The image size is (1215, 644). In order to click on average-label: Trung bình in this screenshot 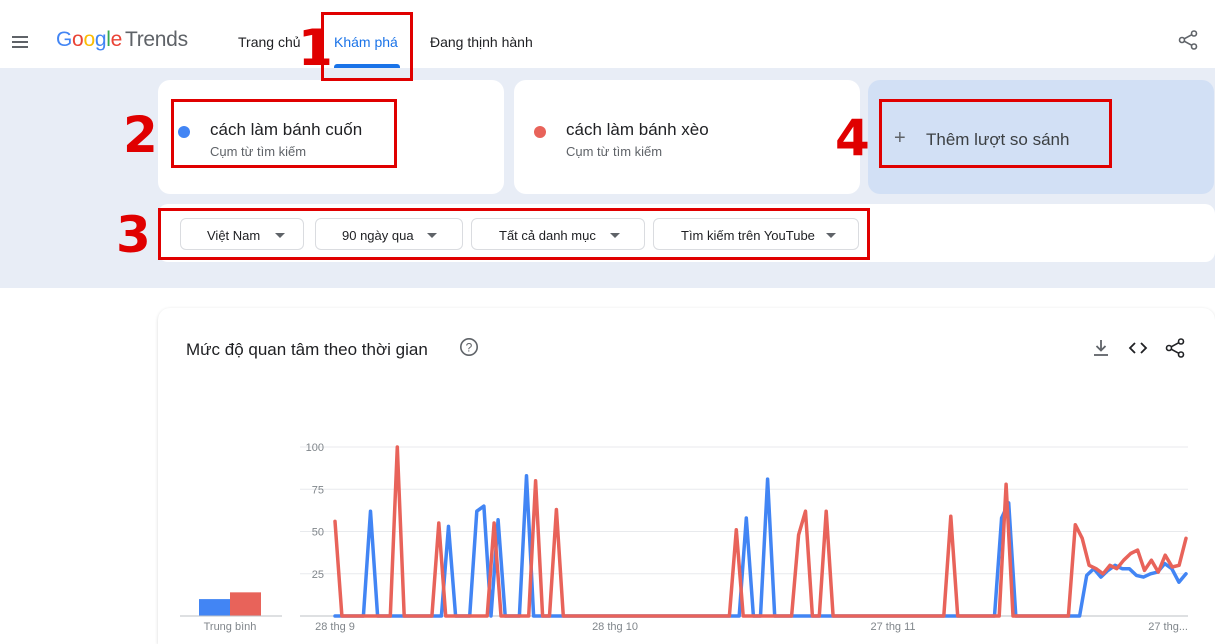, I will do `click(230, 627)`.